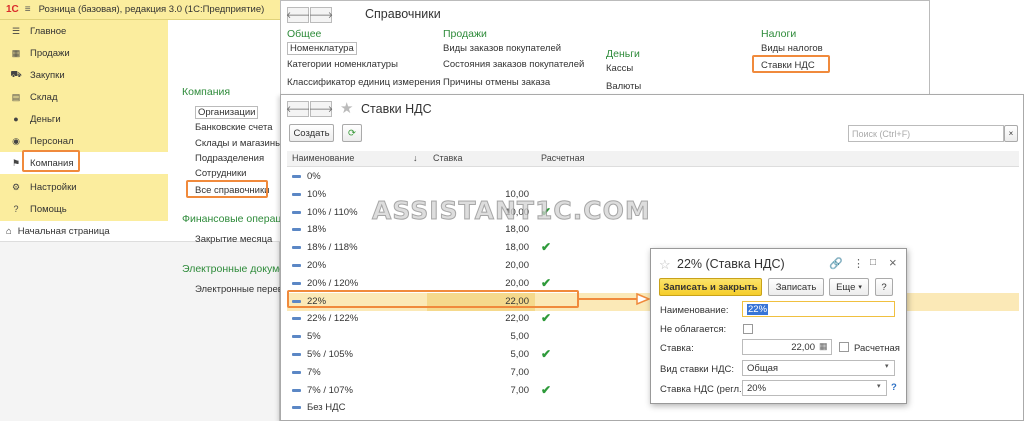 Image resolution: width=1024 pixels, height=421 pixels. What do you see at coordinates (84, 209) in the screenshot?
I see `sidebar-item-help: ? Помощь` at bounding box center [84, 209].